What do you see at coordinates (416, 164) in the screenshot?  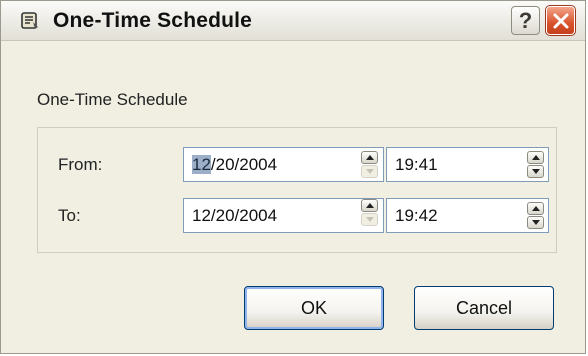 I see `from-time-value: 19:41` at bounding box center [416, 164].